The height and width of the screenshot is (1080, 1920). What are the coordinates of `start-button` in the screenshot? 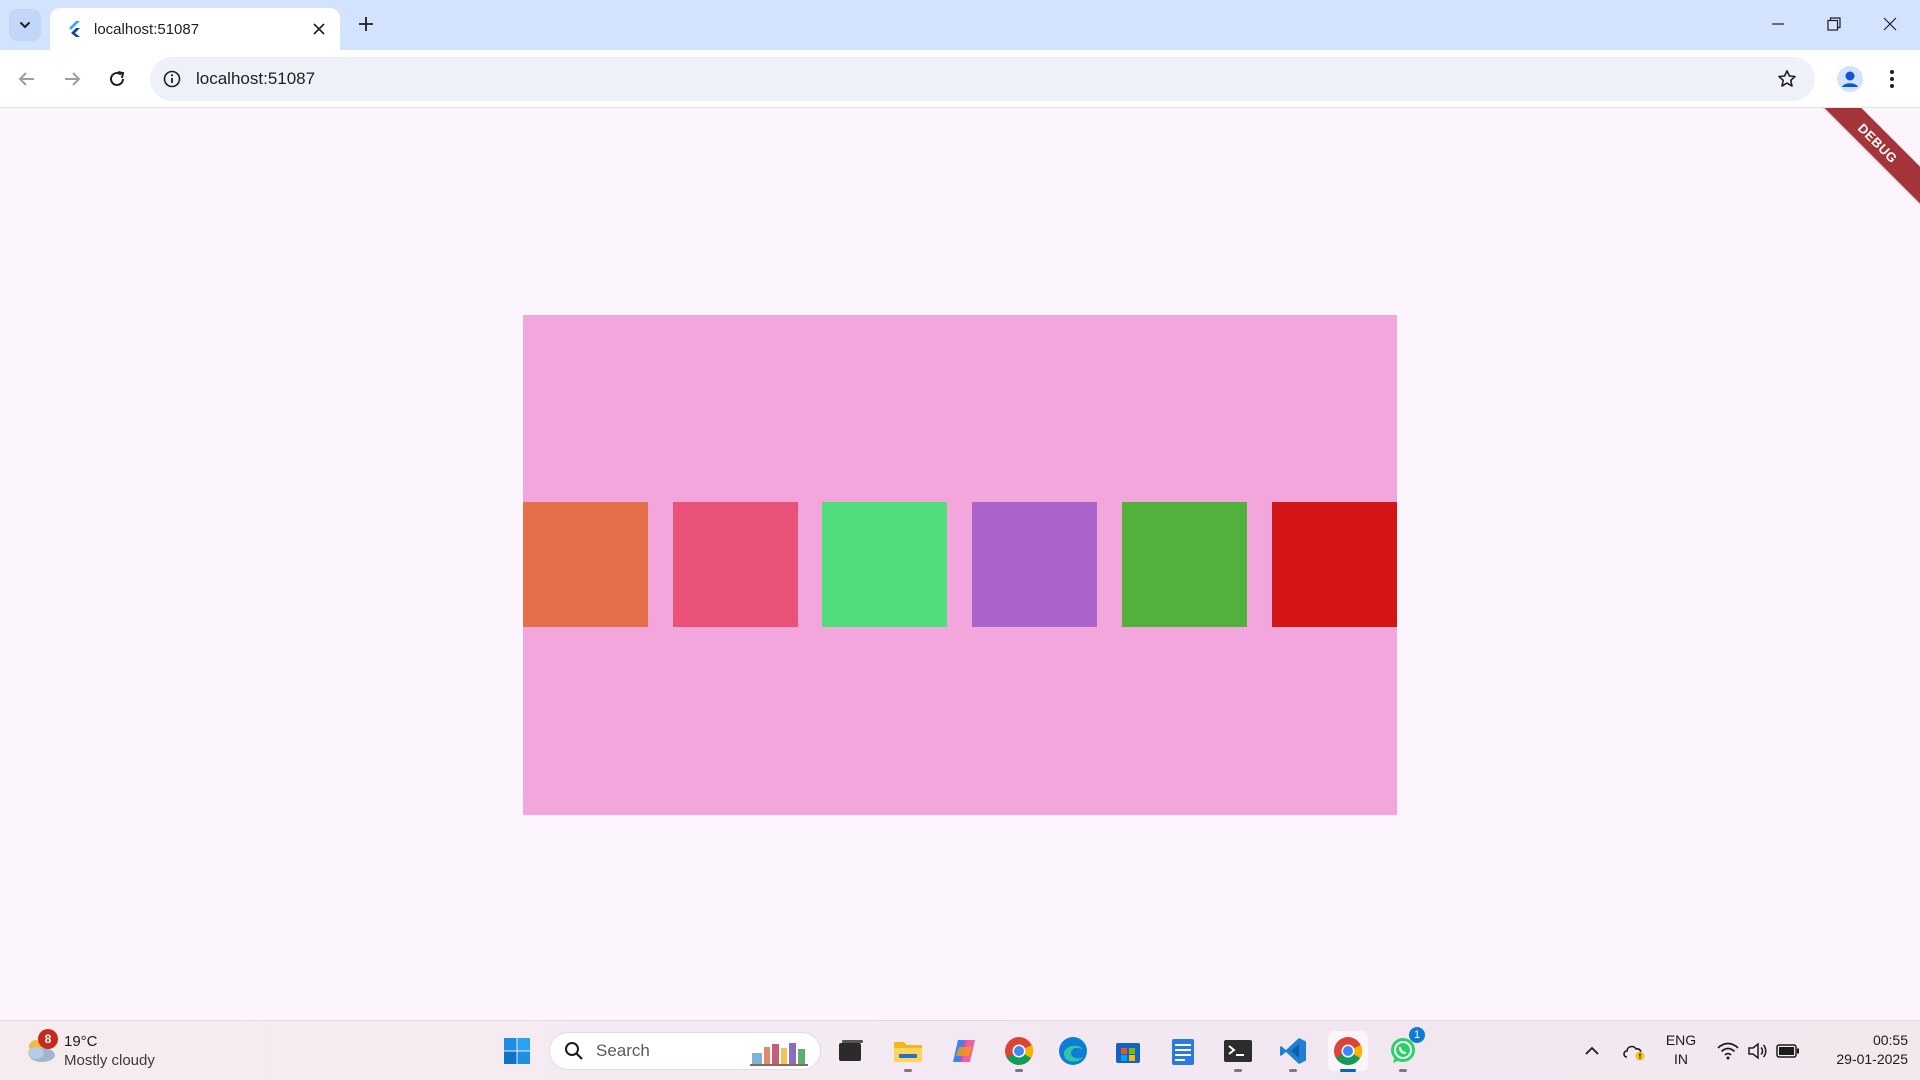 It's located at (517, 1051).